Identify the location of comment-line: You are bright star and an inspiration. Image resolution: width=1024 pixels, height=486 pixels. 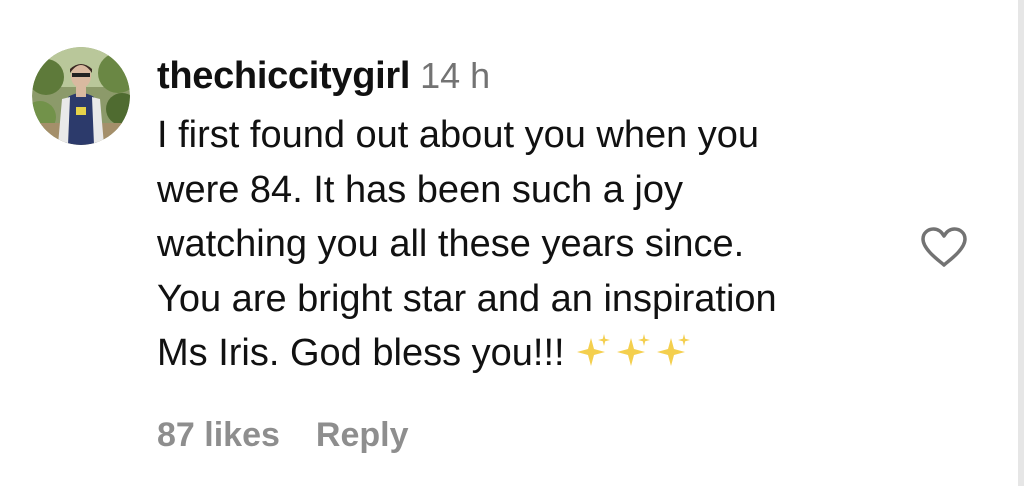
(467, 298).